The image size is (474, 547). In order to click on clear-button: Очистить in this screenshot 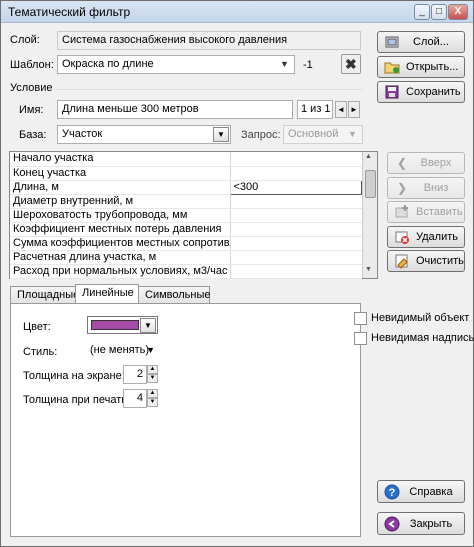, I will do `click(426, 261)`.